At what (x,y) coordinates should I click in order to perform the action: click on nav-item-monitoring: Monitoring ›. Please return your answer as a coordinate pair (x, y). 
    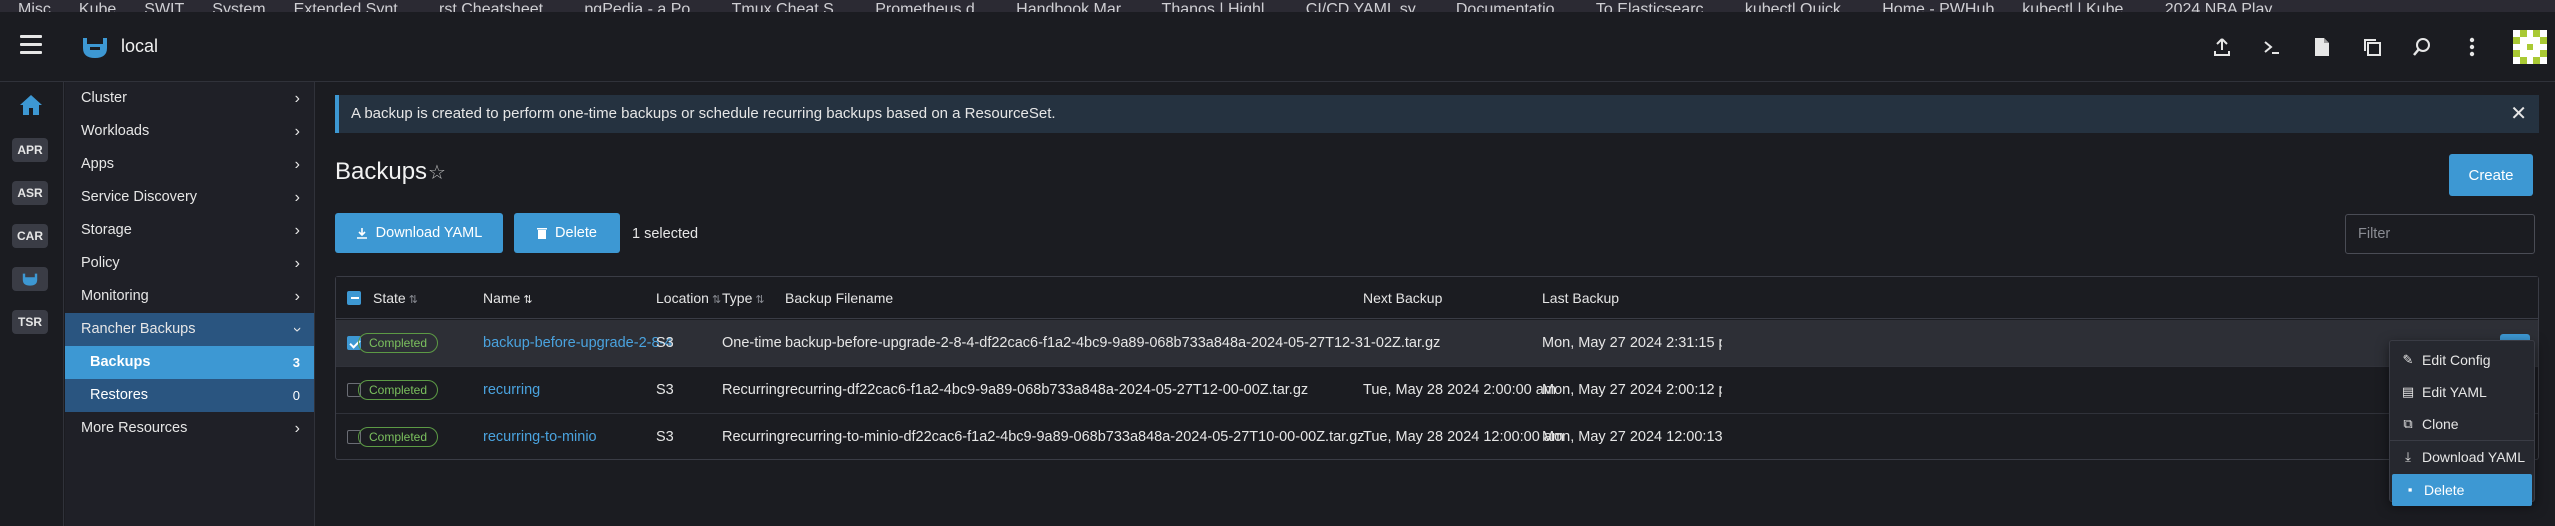
    Looking at the image, I should click on (189, 296).